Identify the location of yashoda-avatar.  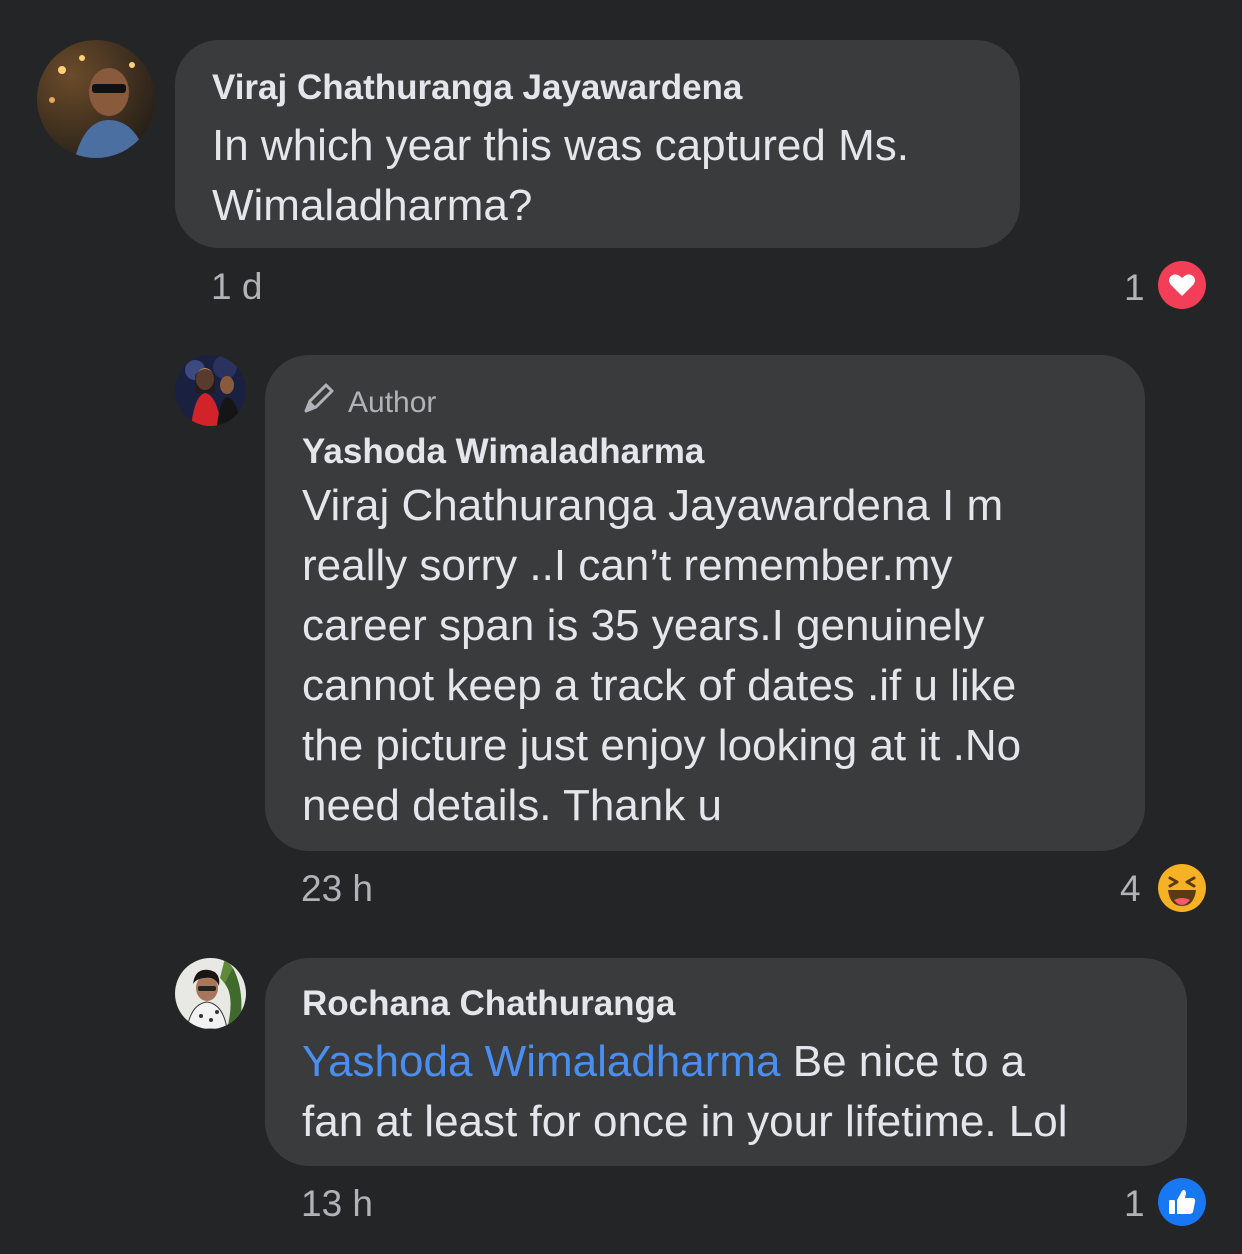
(210, 390).